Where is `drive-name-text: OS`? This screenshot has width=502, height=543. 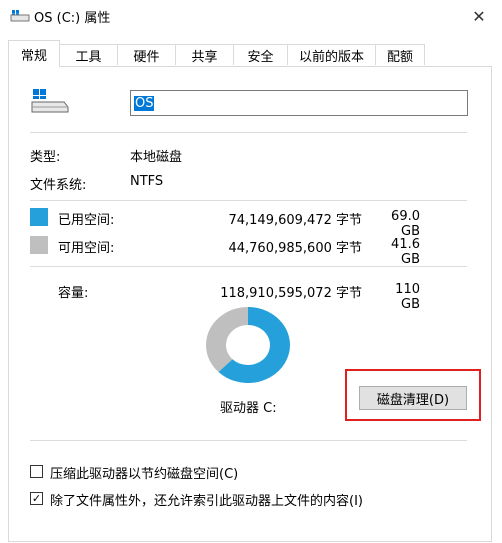
drive-name-text: OS is located at coordinates (144, 103).